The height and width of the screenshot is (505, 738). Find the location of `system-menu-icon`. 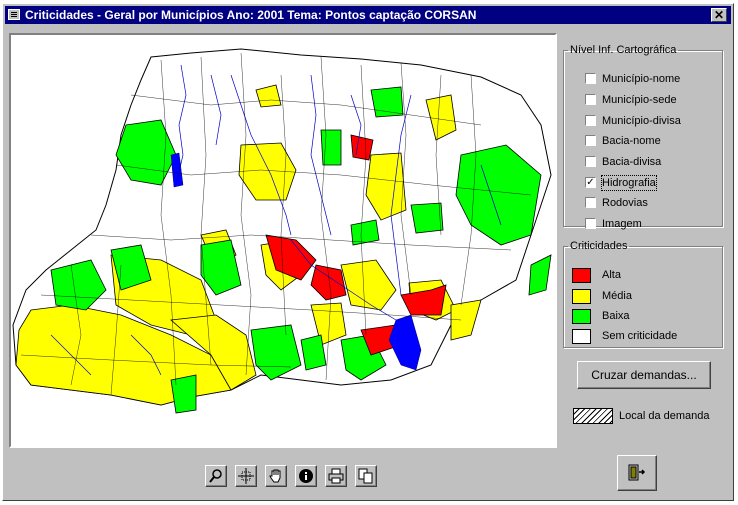

system-menu-icon is located at coordinates (14, 14).